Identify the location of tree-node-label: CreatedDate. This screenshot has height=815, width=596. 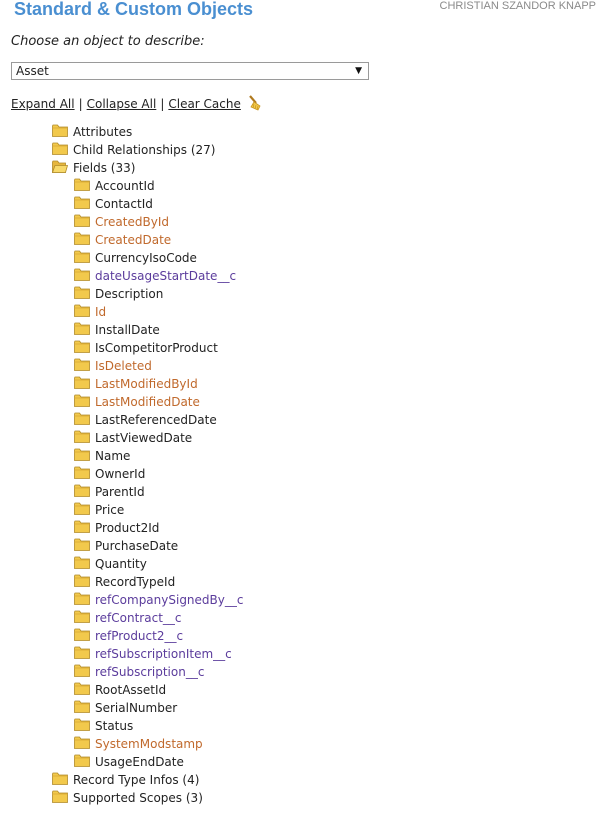
(133, 240).